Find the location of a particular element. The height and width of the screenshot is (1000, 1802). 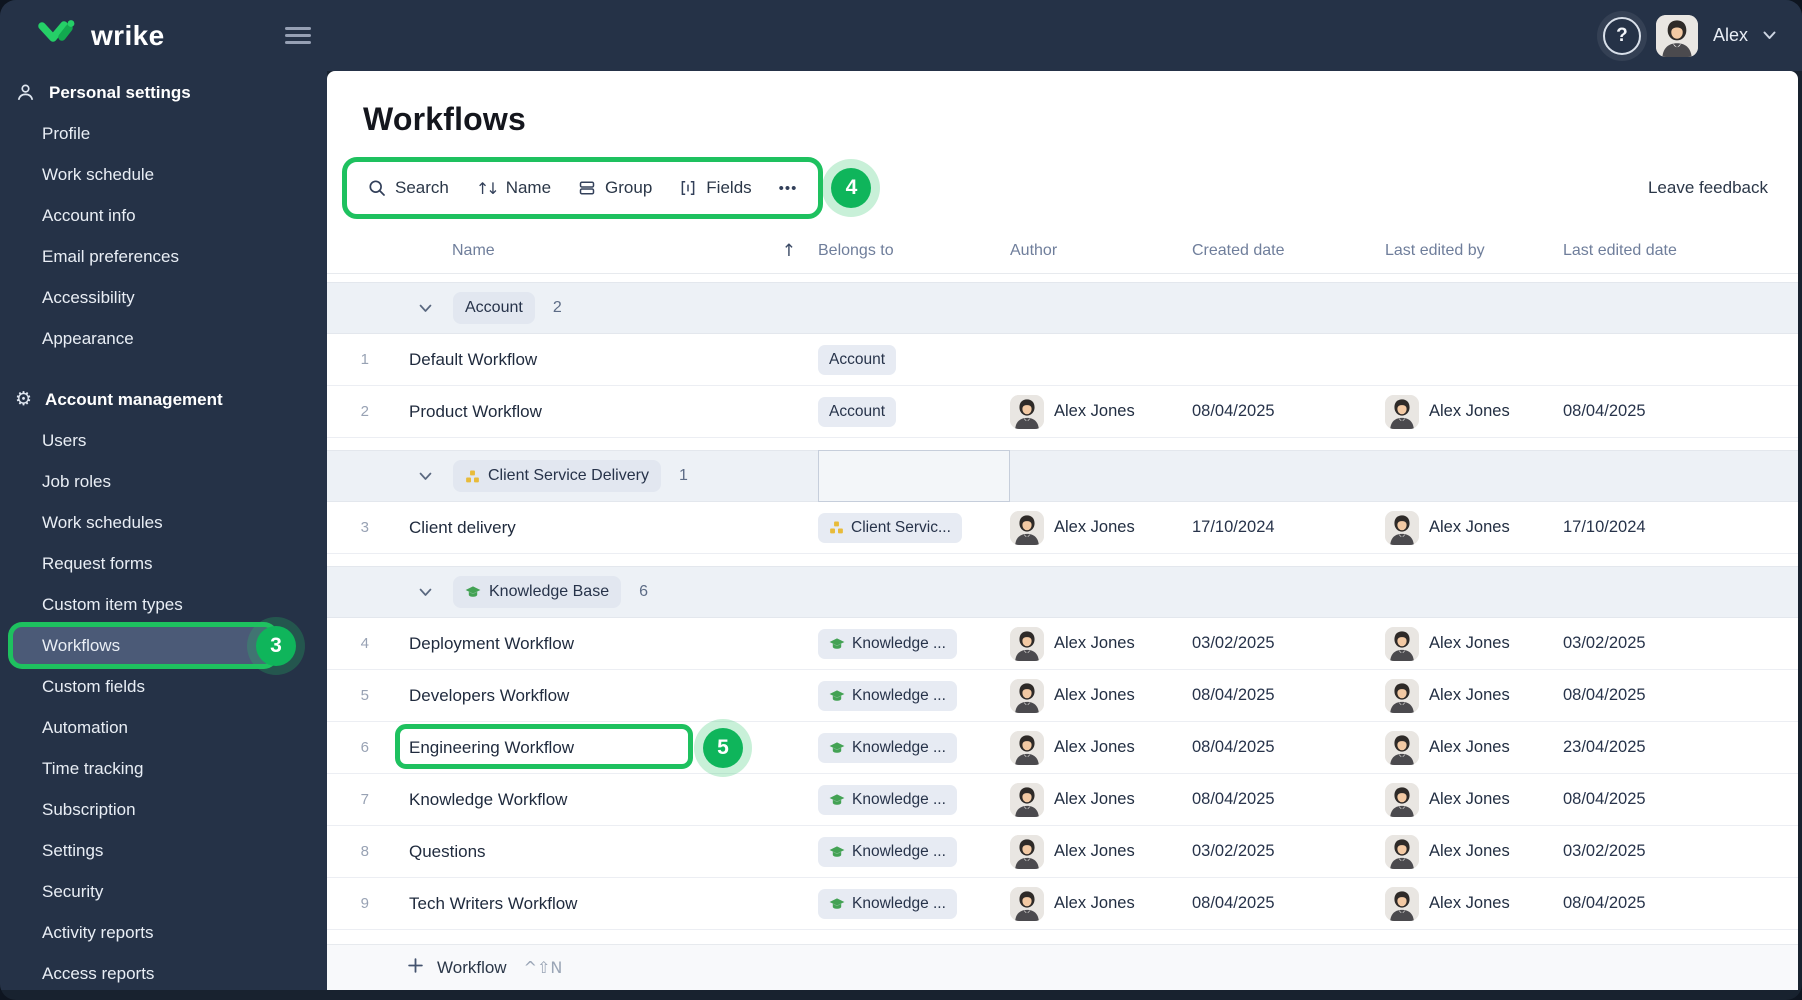

workflow-name: Default Workflow is located at coordinates (600, 360).